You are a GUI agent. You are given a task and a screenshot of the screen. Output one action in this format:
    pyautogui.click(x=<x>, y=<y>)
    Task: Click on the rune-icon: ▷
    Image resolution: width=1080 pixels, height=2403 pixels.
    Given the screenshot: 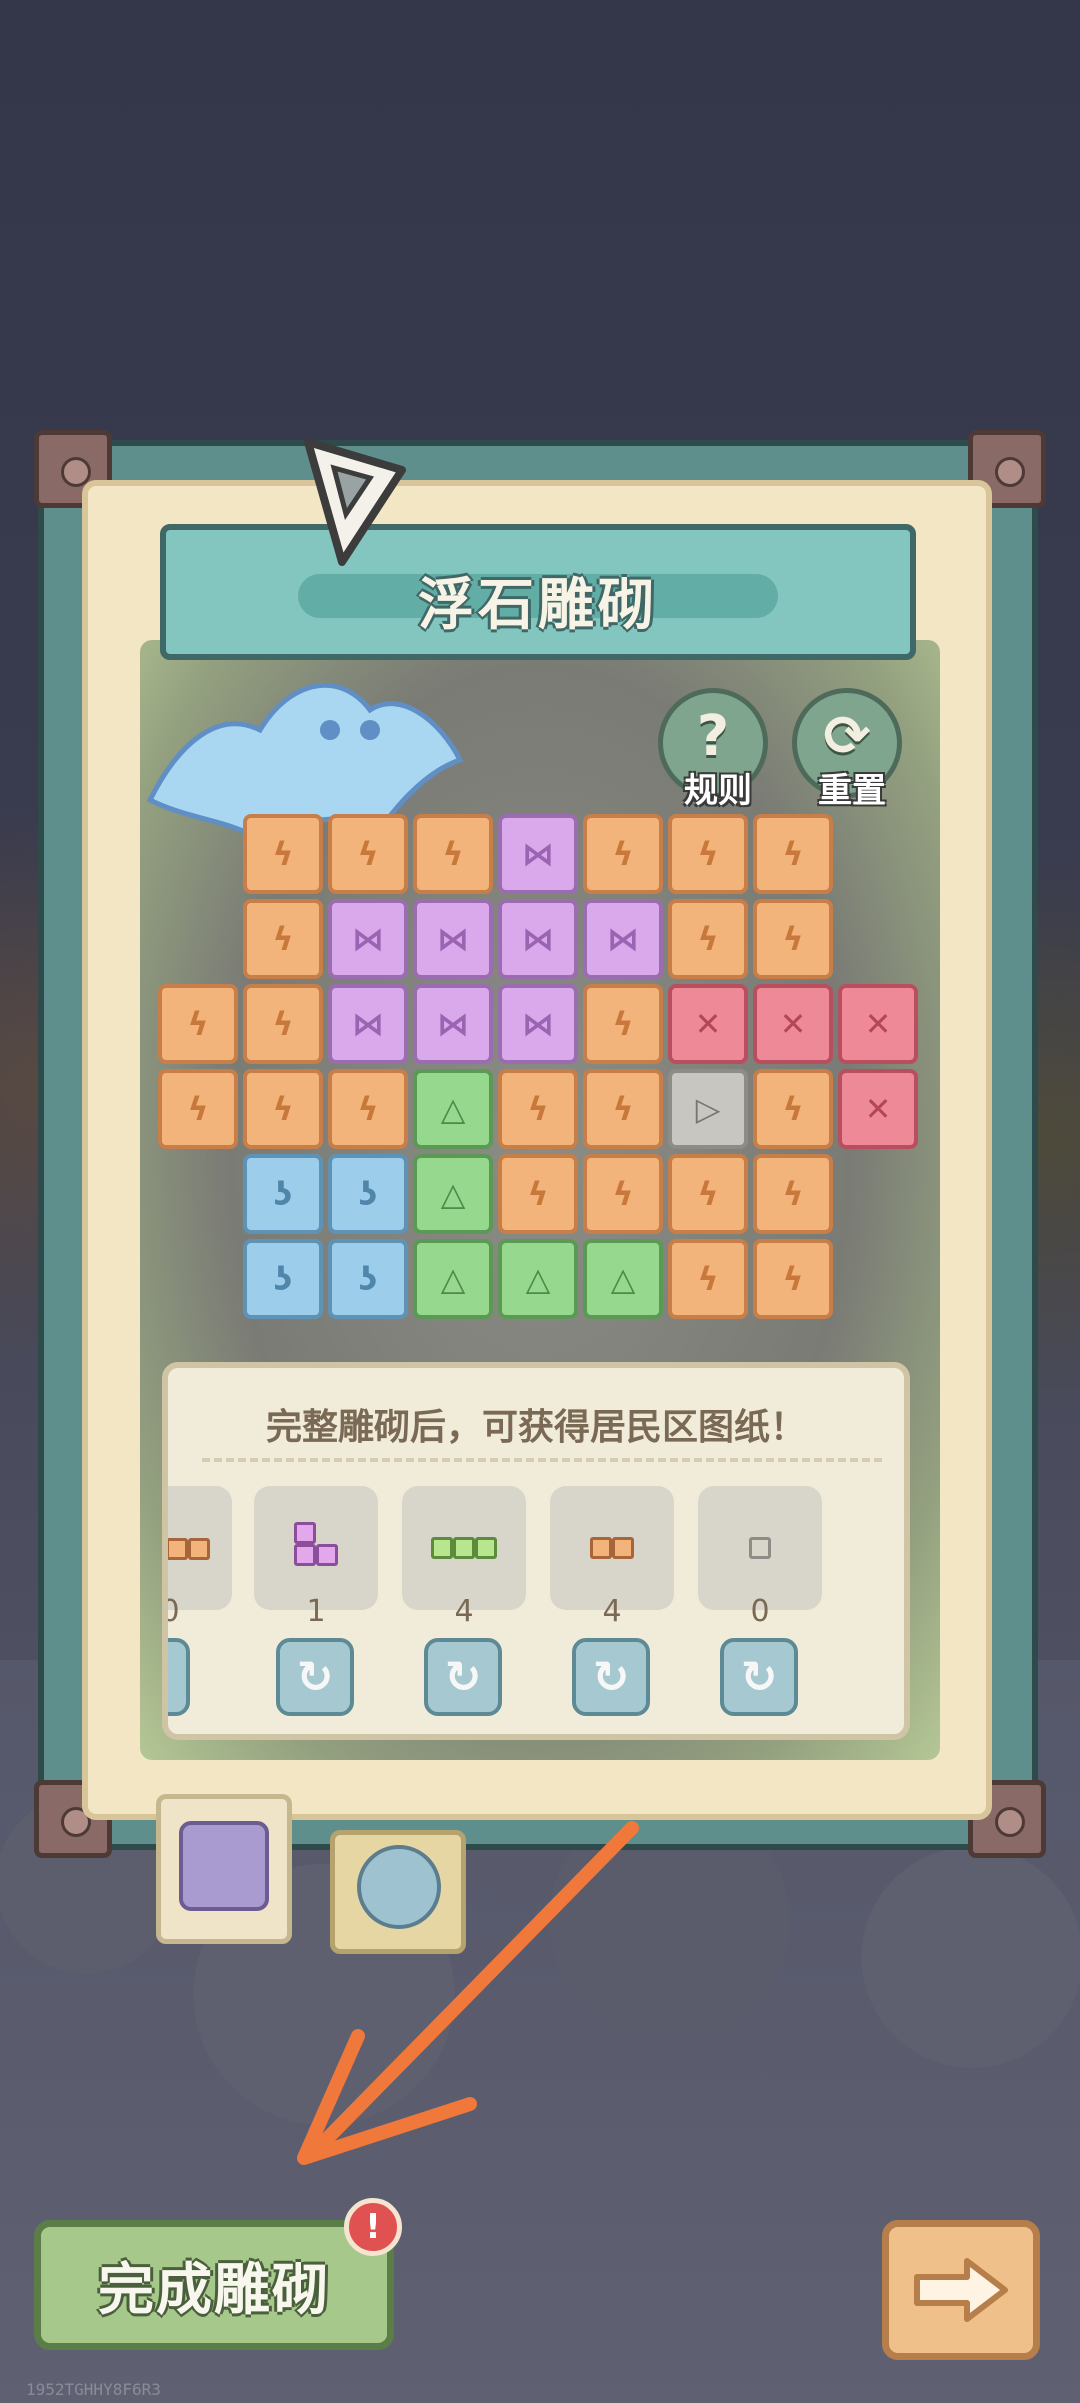 What is the action you would take?
    pyautogui.click(x=708, y=1109)
    